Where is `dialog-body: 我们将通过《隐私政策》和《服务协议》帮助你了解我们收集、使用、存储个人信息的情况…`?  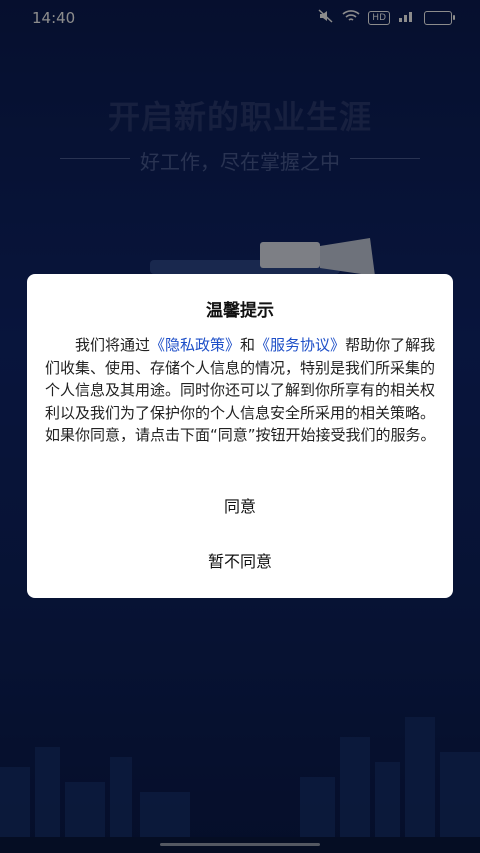
dialog-body: 我们将通过《隐私政策》和《服务协议》帮助你了解我们收集、使用、存储个人信息的情况… is located at coordinates (241, 390).